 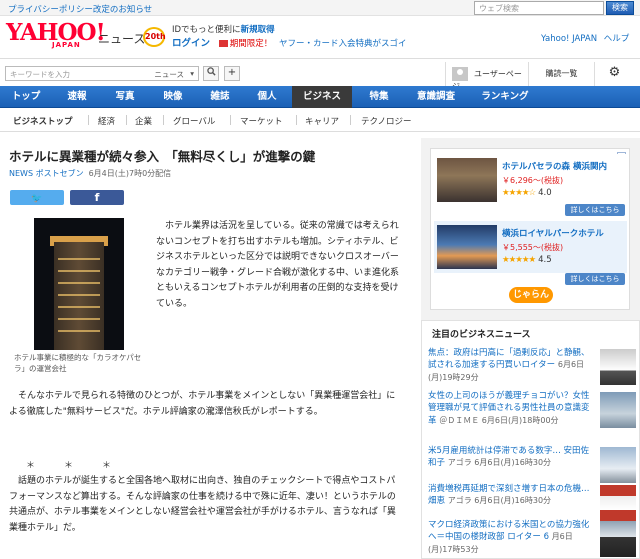 What do you see at coordinates (460, 74) in the screenshot?
I see `avatar-icon` at bounding box center [460, 74].